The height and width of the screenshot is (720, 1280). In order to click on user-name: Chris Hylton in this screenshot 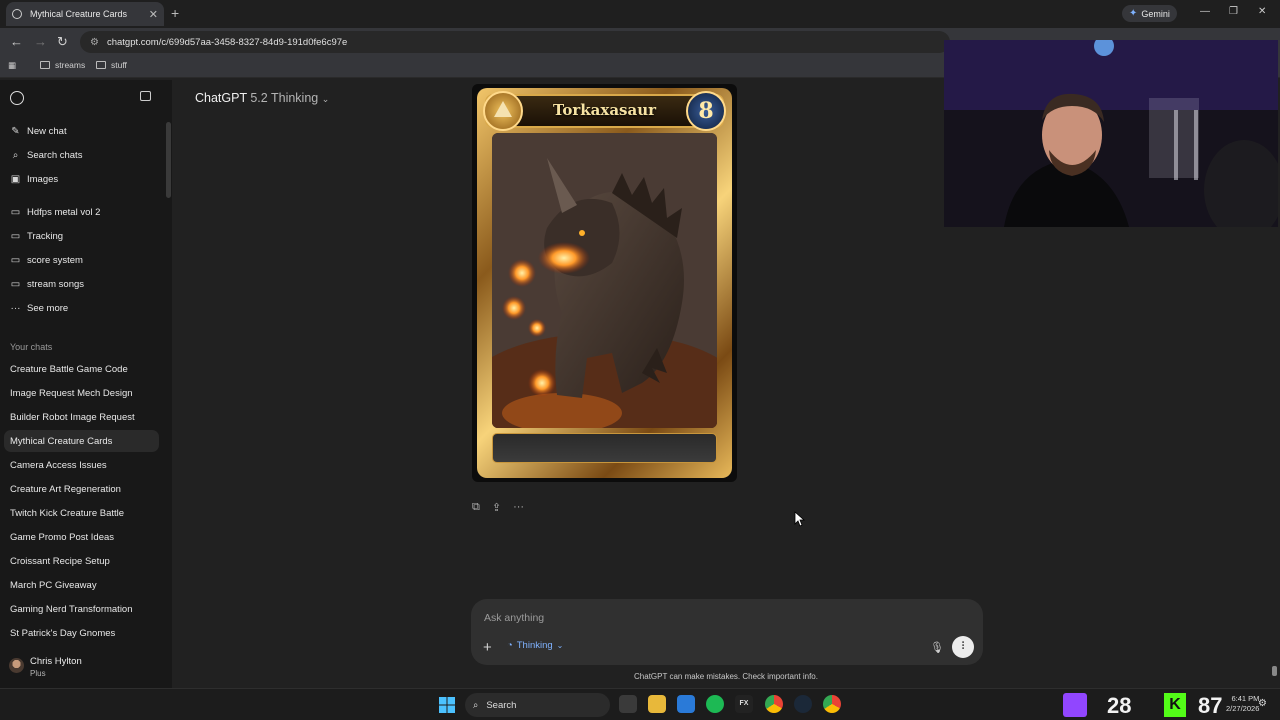, I will do `click(56, 661)`.